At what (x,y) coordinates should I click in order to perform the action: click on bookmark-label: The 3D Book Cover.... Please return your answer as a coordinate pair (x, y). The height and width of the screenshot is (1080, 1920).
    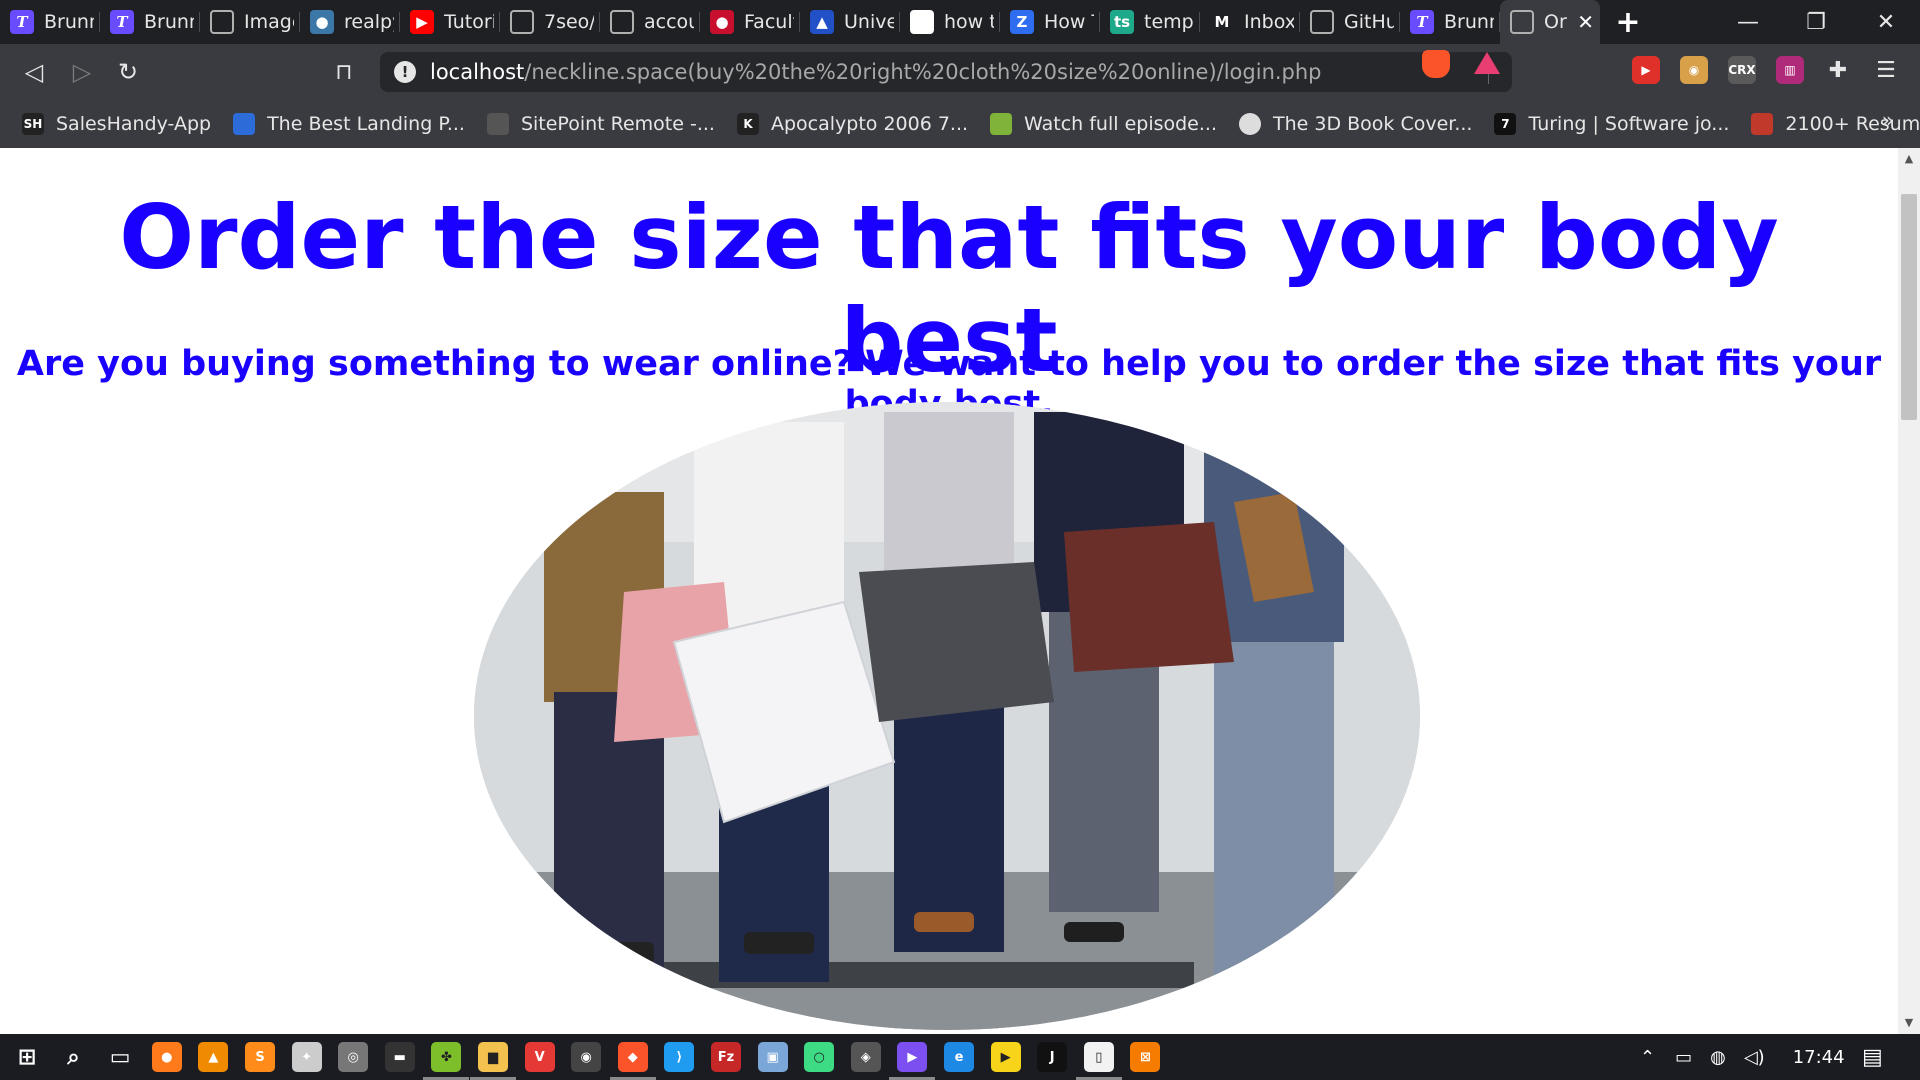
    Looking at the image, I should click on (1373, 124).